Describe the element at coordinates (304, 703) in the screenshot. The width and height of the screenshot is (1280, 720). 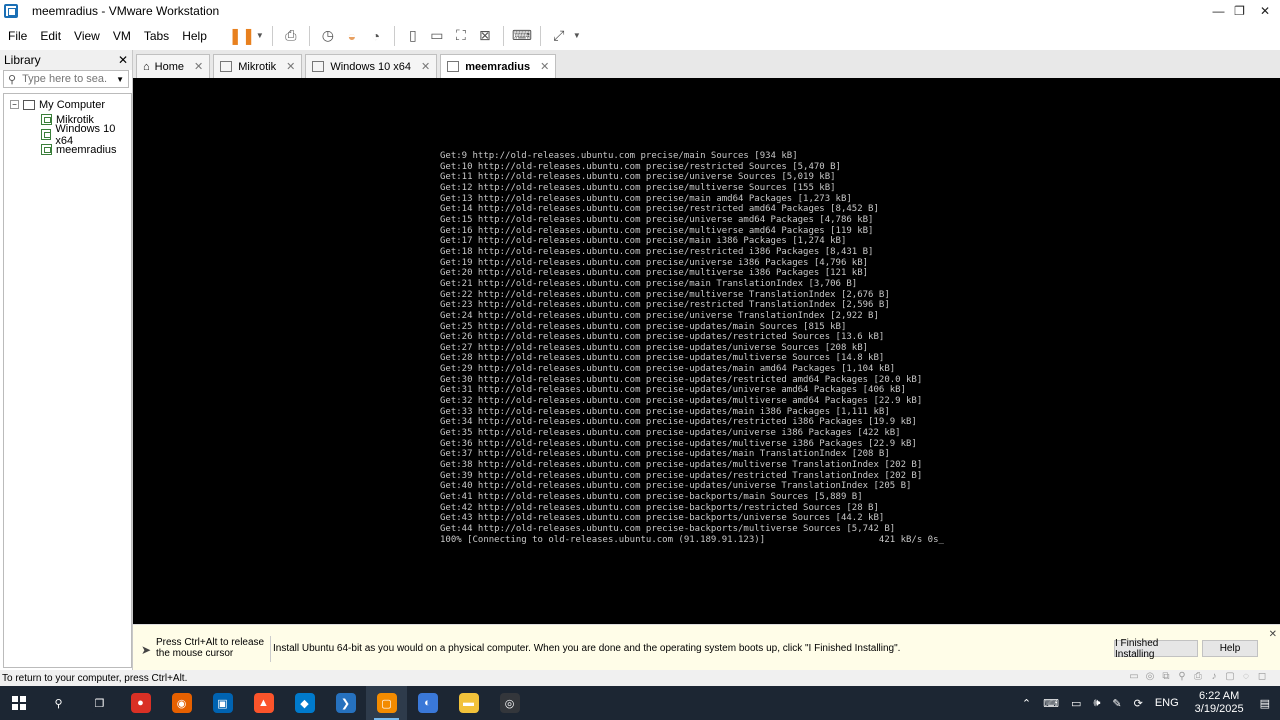
I see `taskbar-app-vscode: ◆` at that location.